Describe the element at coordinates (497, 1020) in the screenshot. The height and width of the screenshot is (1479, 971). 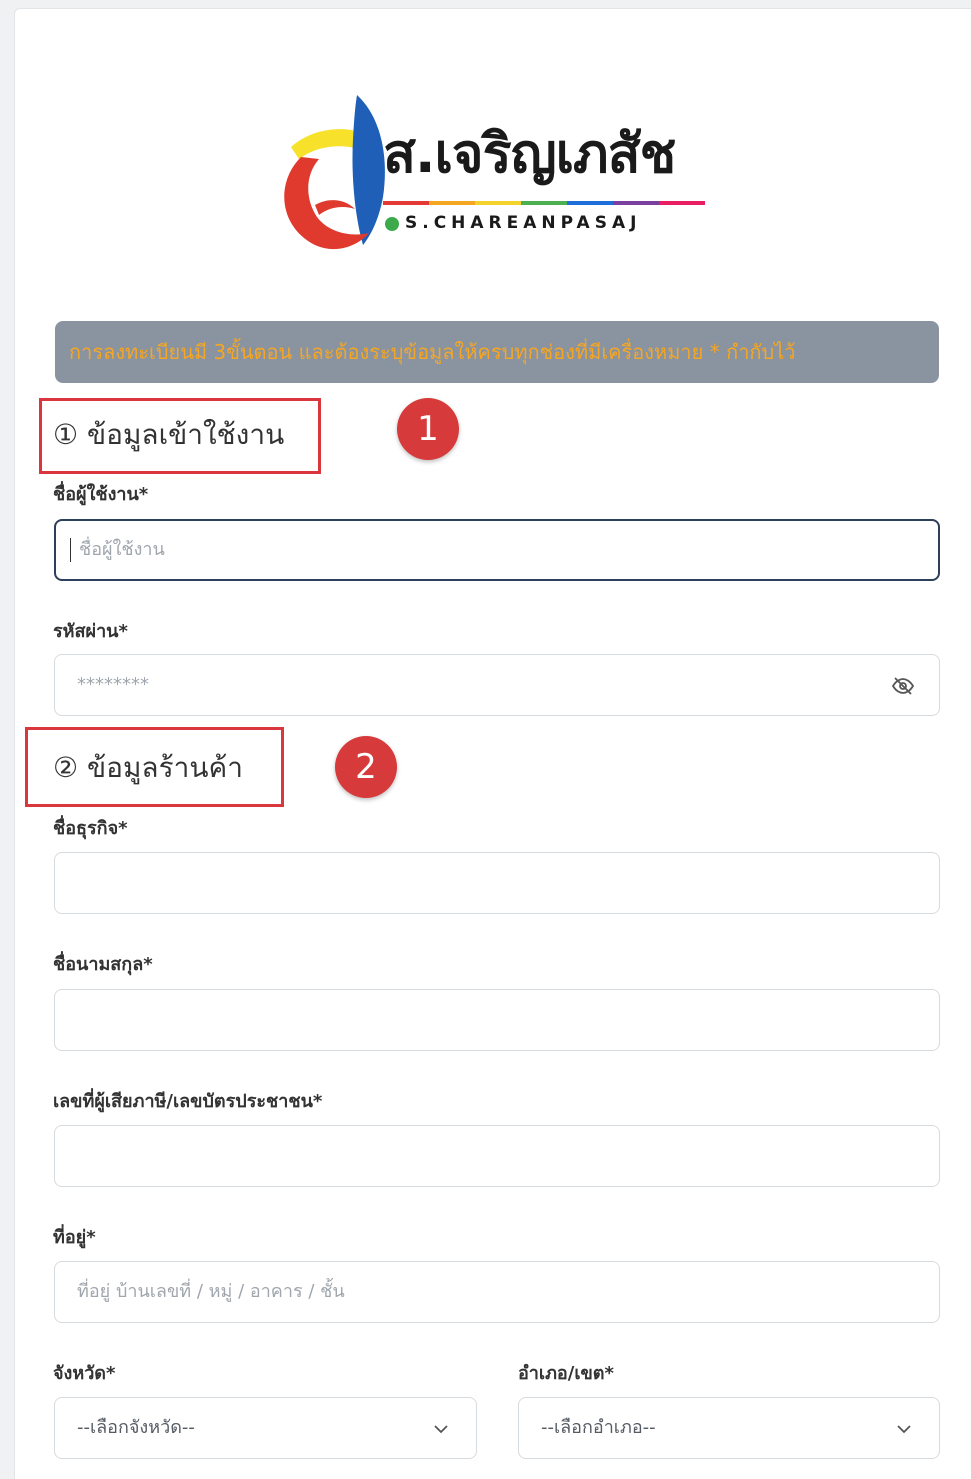
I see `full-name-input` at that location.